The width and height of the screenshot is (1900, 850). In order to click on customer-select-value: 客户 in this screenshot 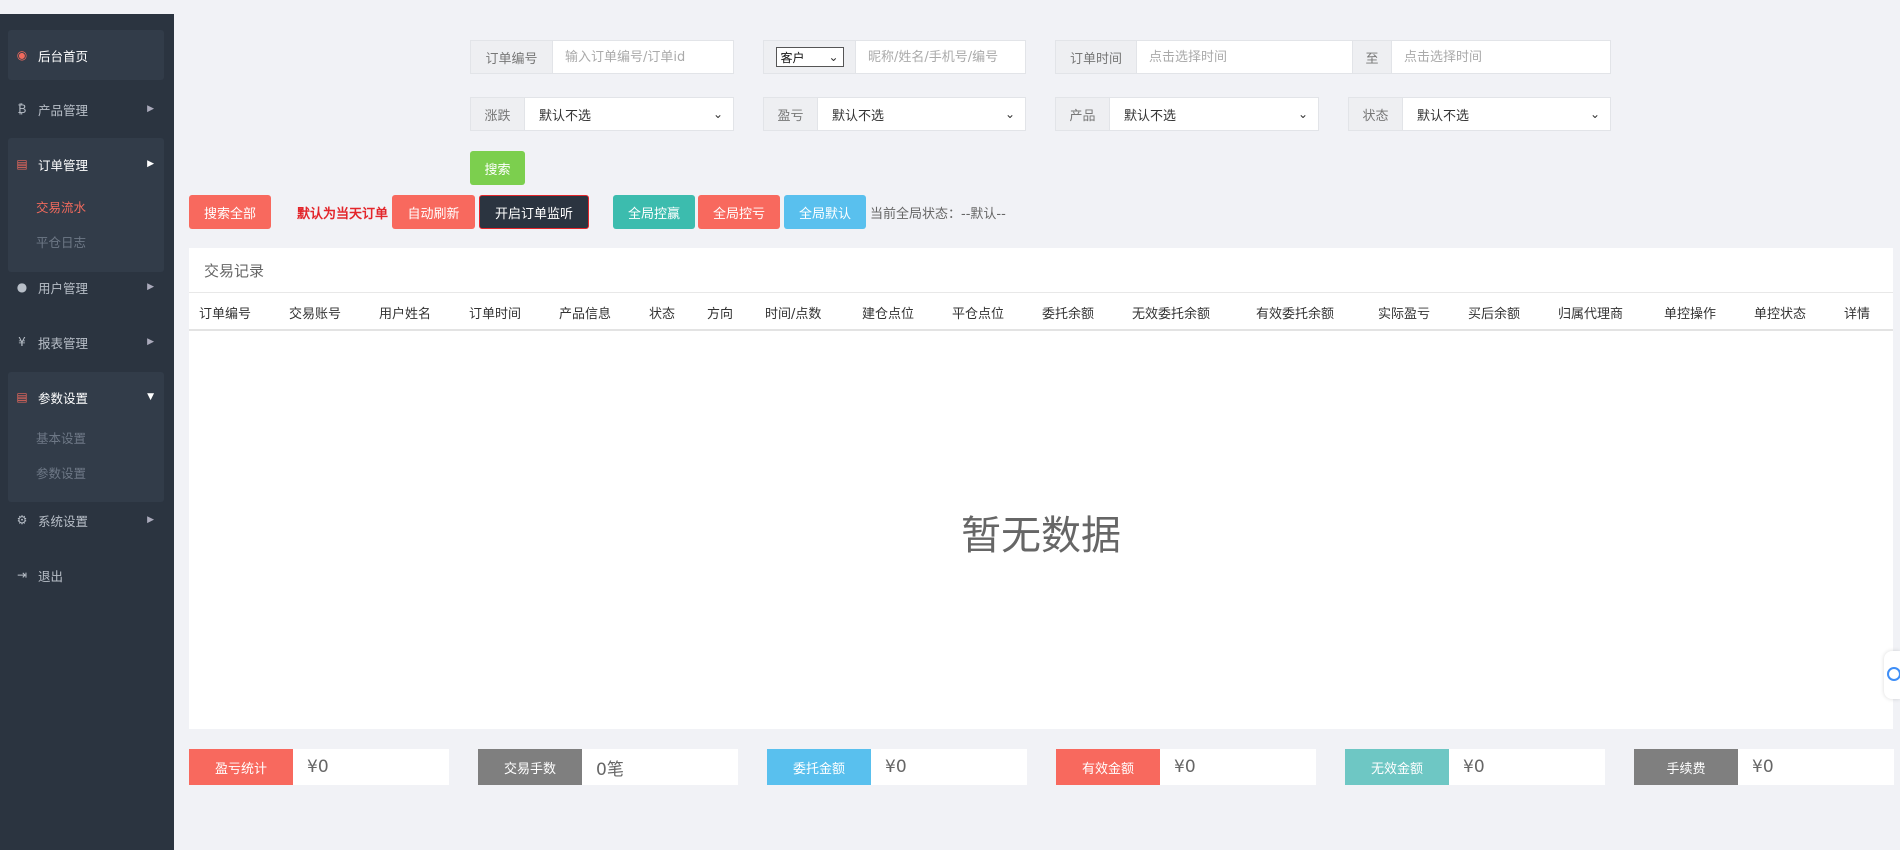, I will do `click(792, 57)`.